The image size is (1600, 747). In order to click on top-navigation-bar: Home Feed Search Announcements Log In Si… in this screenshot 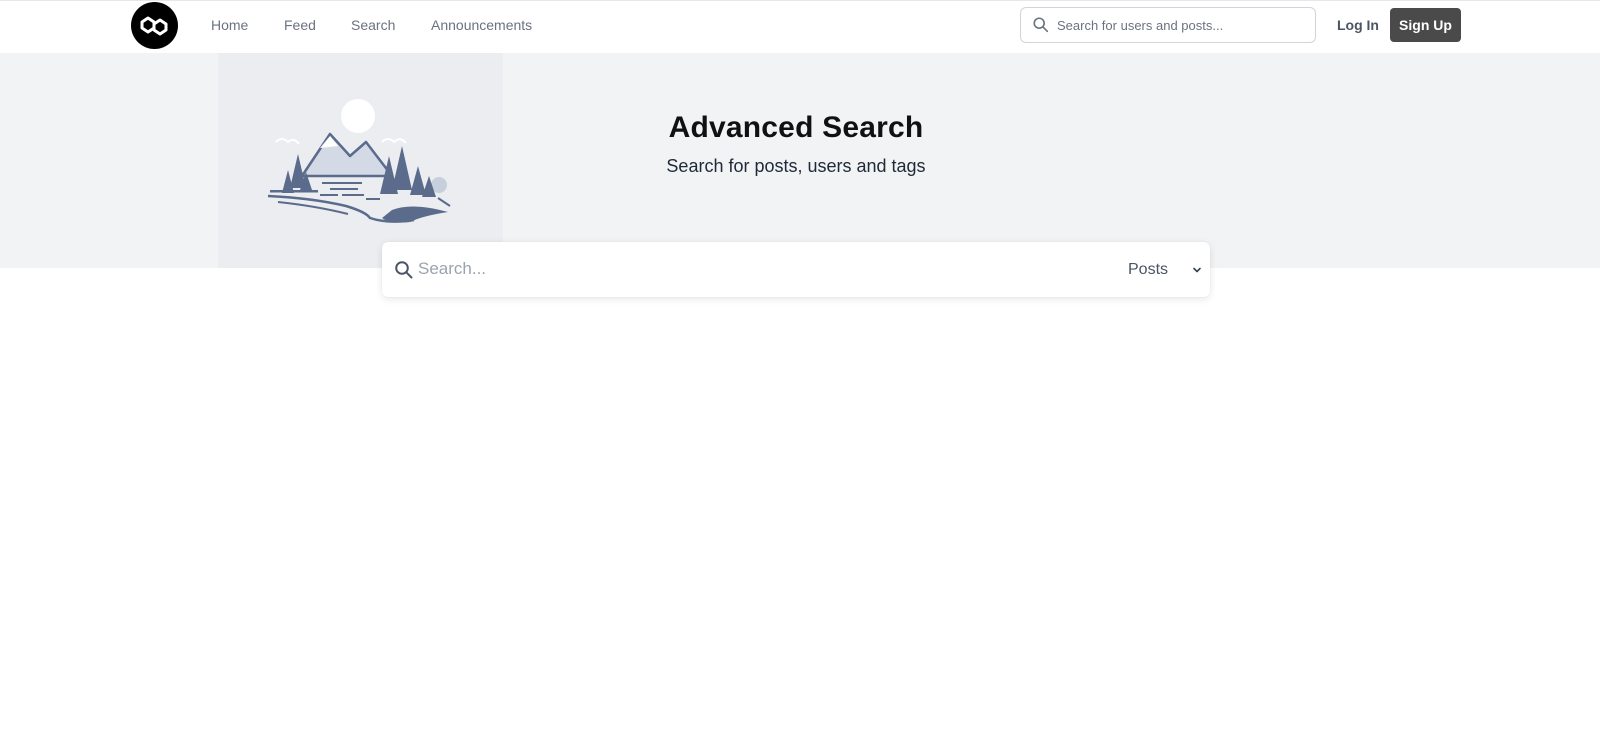, I will do `click(800, 26)`.